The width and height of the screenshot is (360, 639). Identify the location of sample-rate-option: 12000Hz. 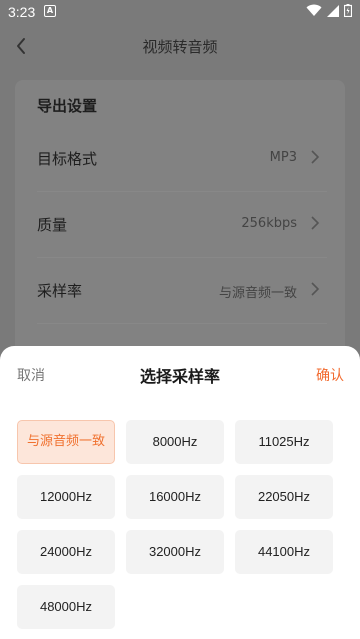
(66, 497).